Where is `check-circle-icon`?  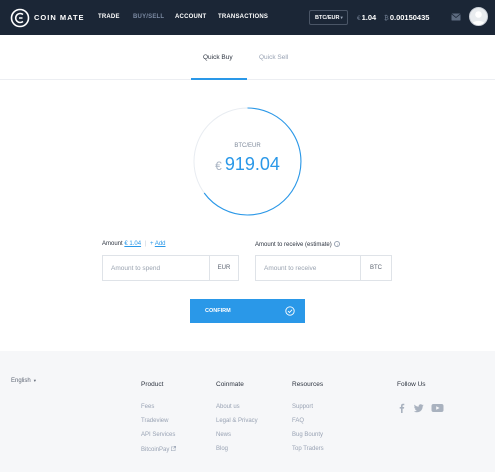
check-circle-icon is located at coordinates (290, 311).